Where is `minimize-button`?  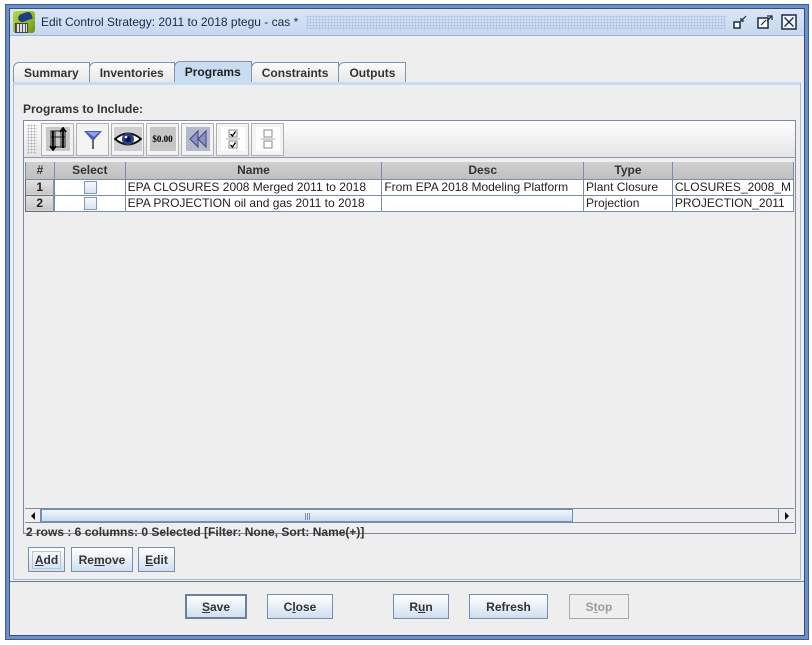
minimize-button is located at coordinates (741, 22).